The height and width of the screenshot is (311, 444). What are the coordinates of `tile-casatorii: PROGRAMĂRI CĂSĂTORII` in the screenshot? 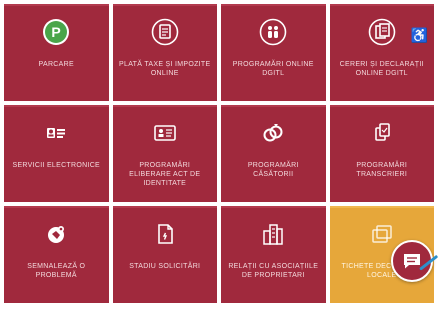 It's located at (273, 153).